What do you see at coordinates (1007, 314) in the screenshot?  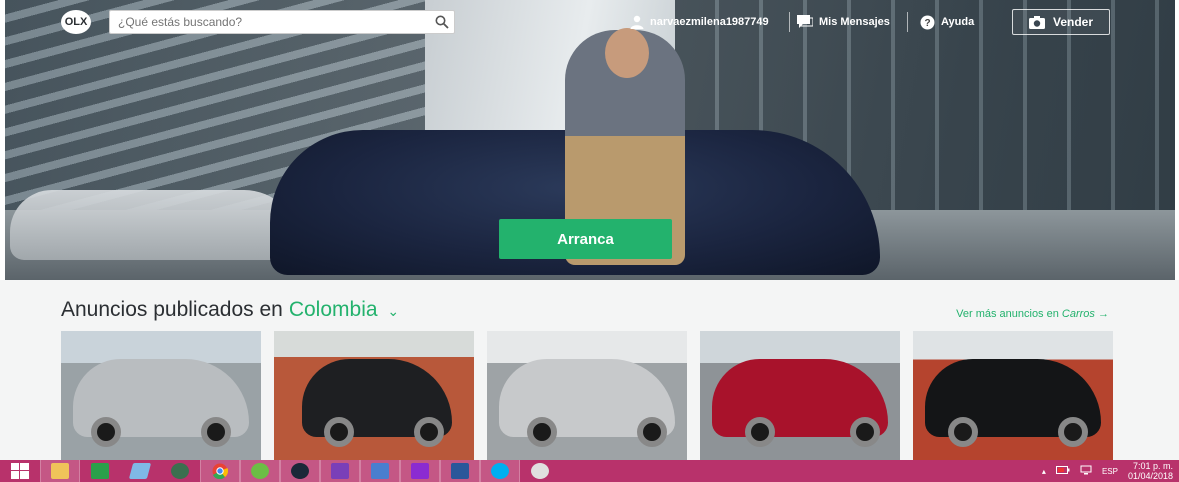 I see `more-listings-prefix: Ver más anuncios en` at bounding box center [1007, 314].